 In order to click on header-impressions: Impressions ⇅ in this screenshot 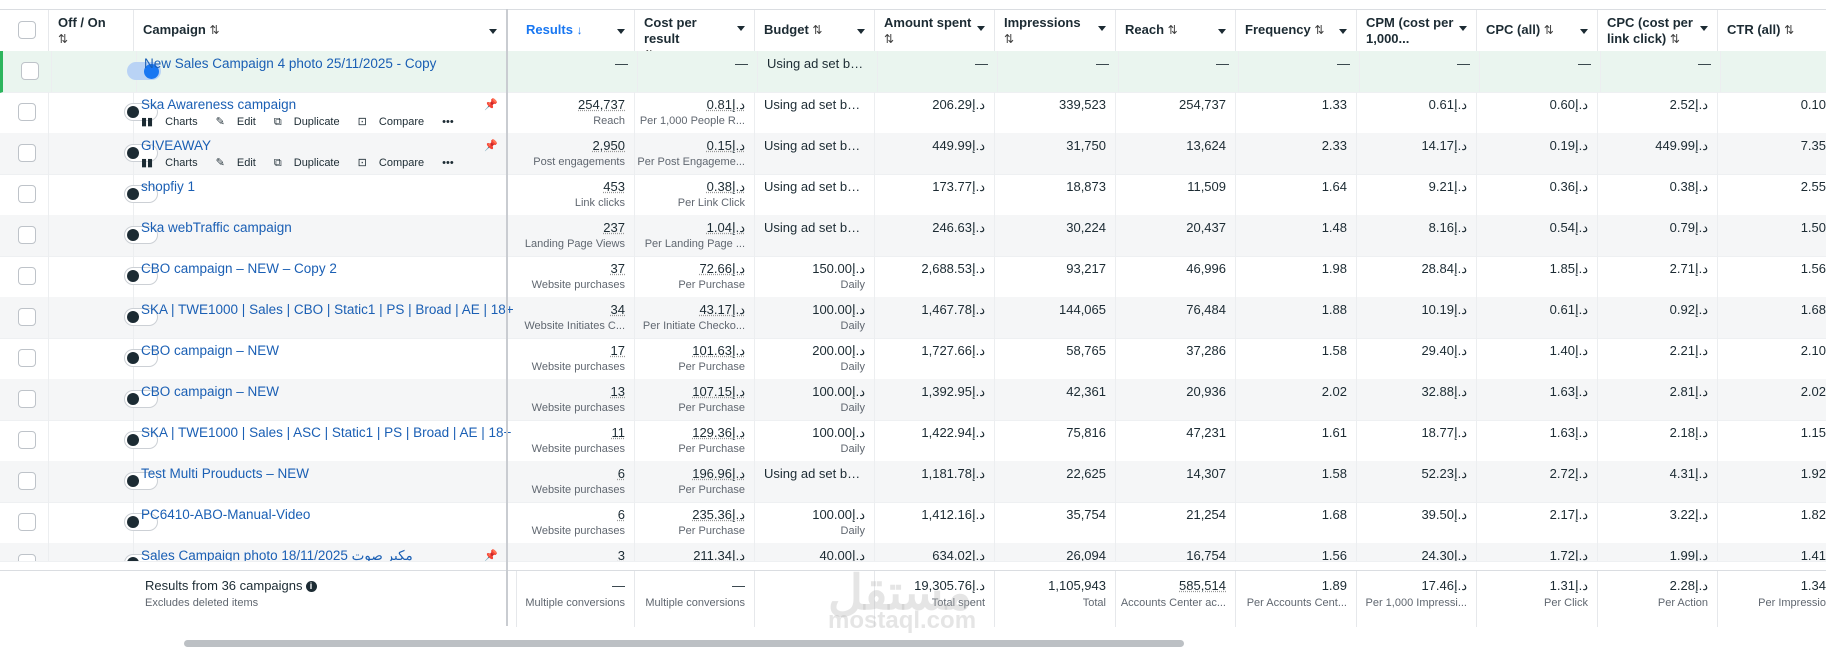, I will do `click(1055, 31)`.